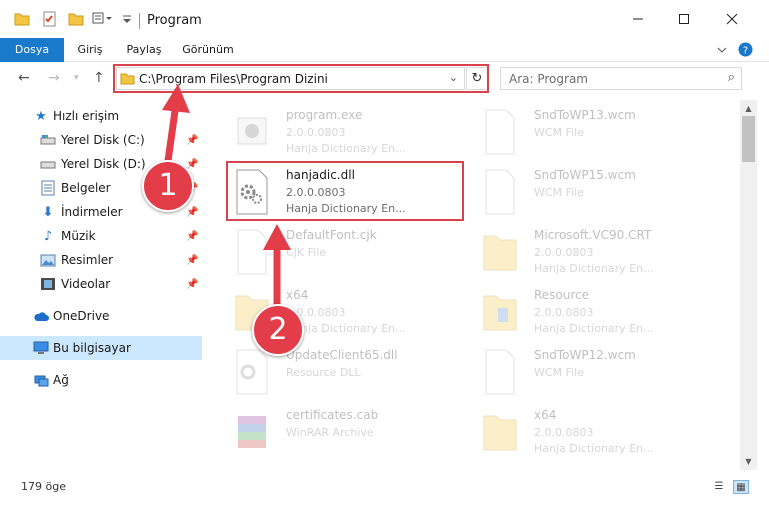  I want to click on step-badge-1: 1, so click(168, 186).